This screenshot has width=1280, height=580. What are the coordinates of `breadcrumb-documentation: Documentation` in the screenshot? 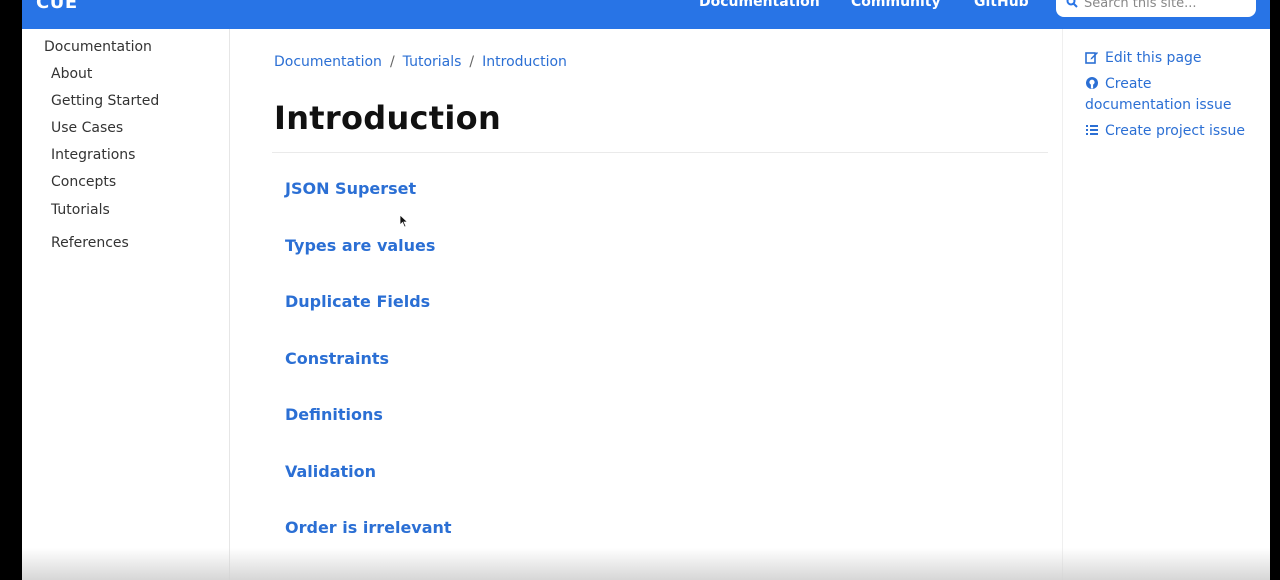 It's located at (328, 62).